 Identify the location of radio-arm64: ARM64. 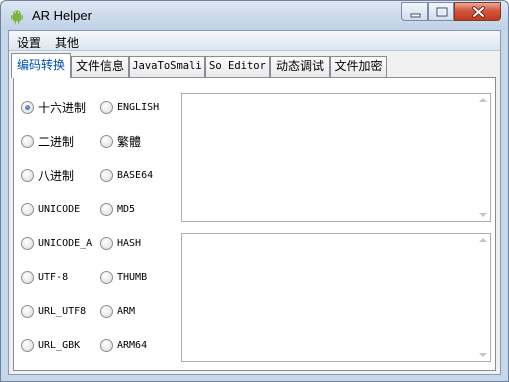
(123, 345).